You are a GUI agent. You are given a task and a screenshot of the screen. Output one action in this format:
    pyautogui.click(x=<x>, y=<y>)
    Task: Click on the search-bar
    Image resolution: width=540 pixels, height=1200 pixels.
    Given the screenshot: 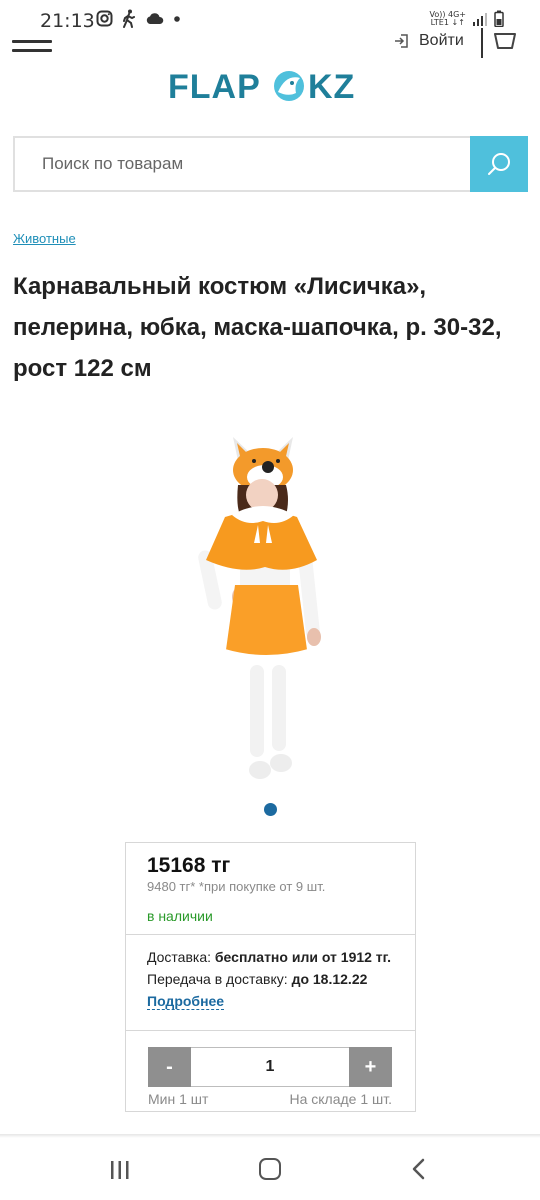 What is the action you would take?
    pyautogui.click(x=270, y=164)
    